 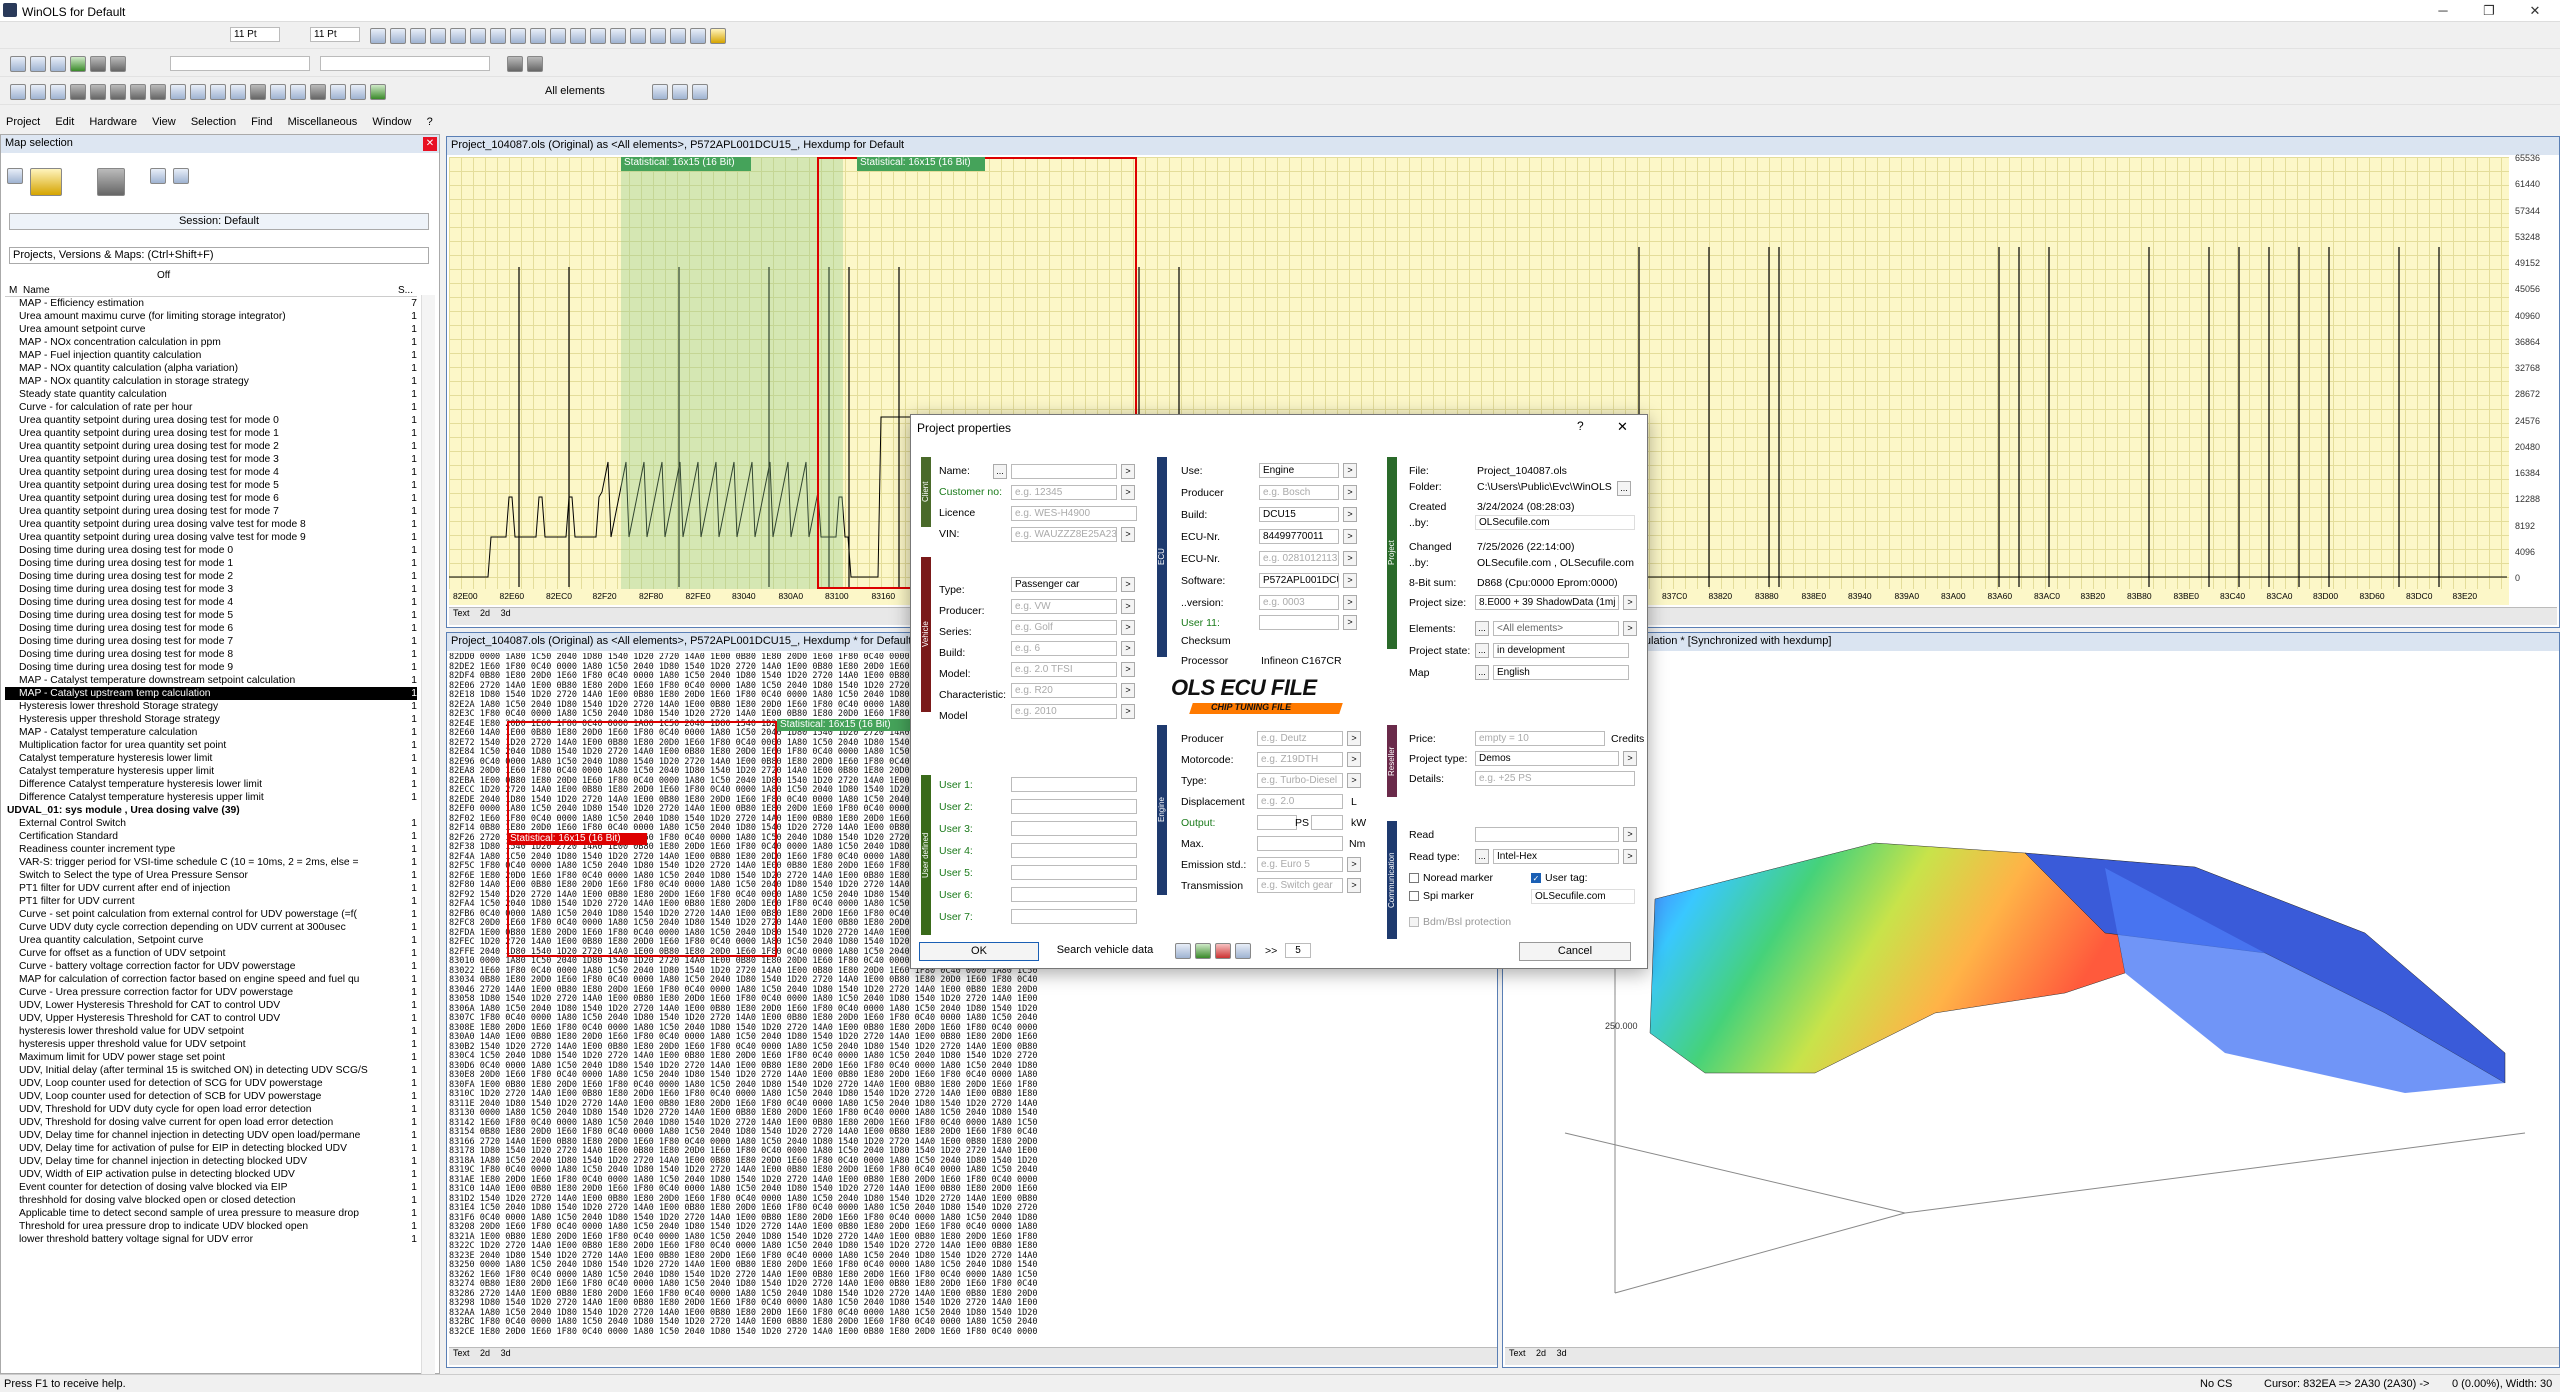 What do you see at coordinates (1630, 834) in the screenshot?
I see `read-arrow: >` at bounding box center [1630, 834].